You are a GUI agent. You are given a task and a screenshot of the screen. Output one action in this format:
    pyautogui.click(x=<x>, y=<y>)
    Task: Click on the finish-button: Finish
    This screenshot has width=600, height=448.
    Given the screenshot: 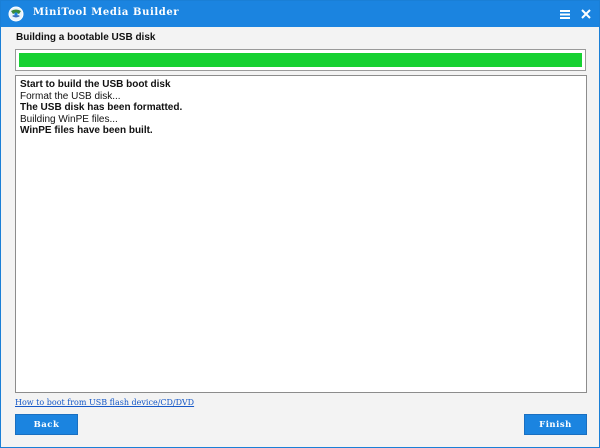 What is the action you would take?
    pyautogui.click(x=555, y=424)
    